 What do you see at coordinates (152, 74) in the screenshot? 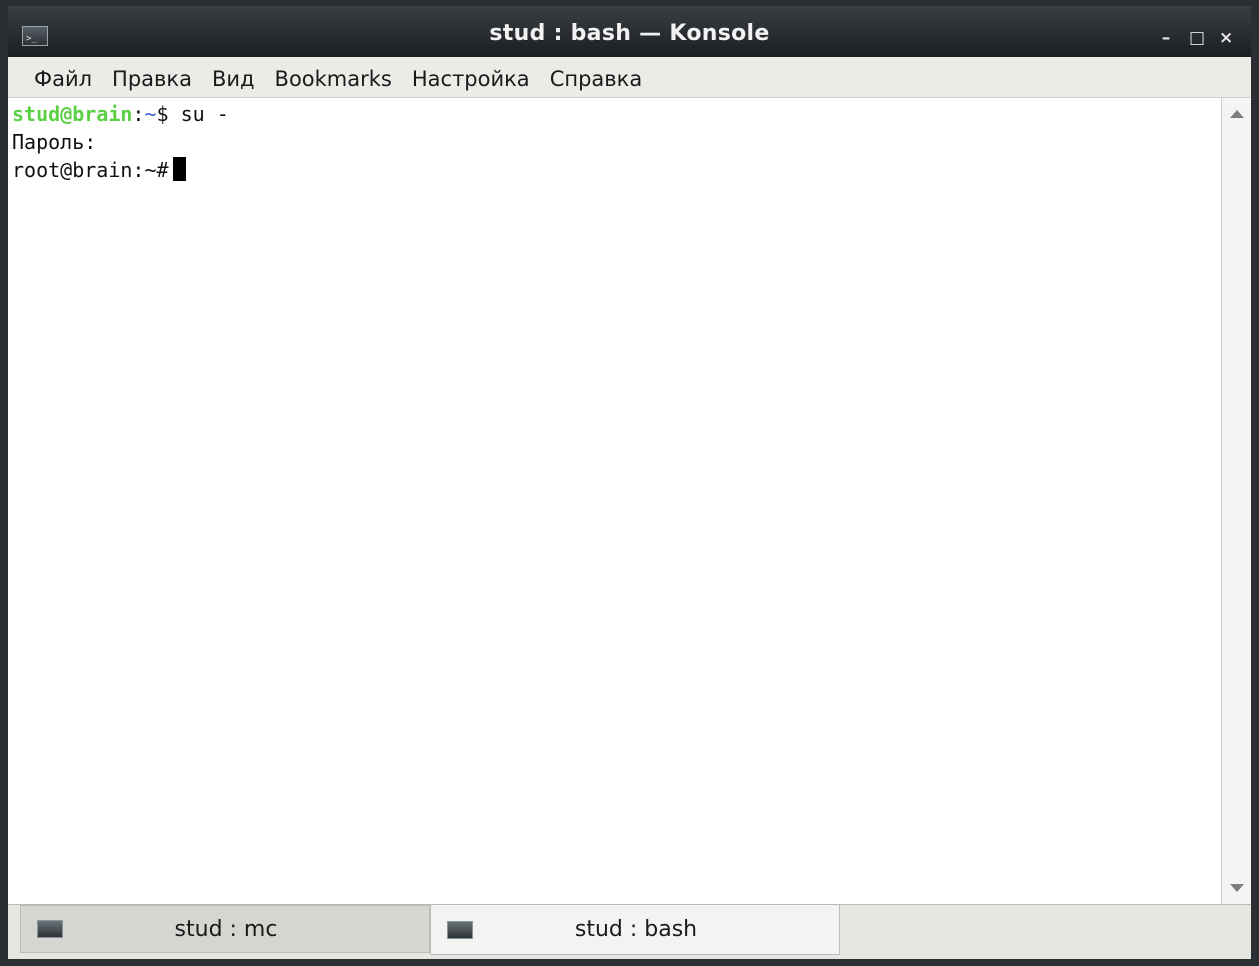
I see `menu-edit: Правка` at bounding box center [152, 74].